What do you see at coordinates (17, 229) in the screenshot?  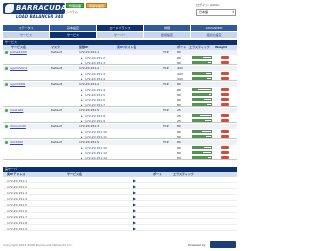 I see `real-ip-text: 172.20.151.9` at bounding box center [17, 229].